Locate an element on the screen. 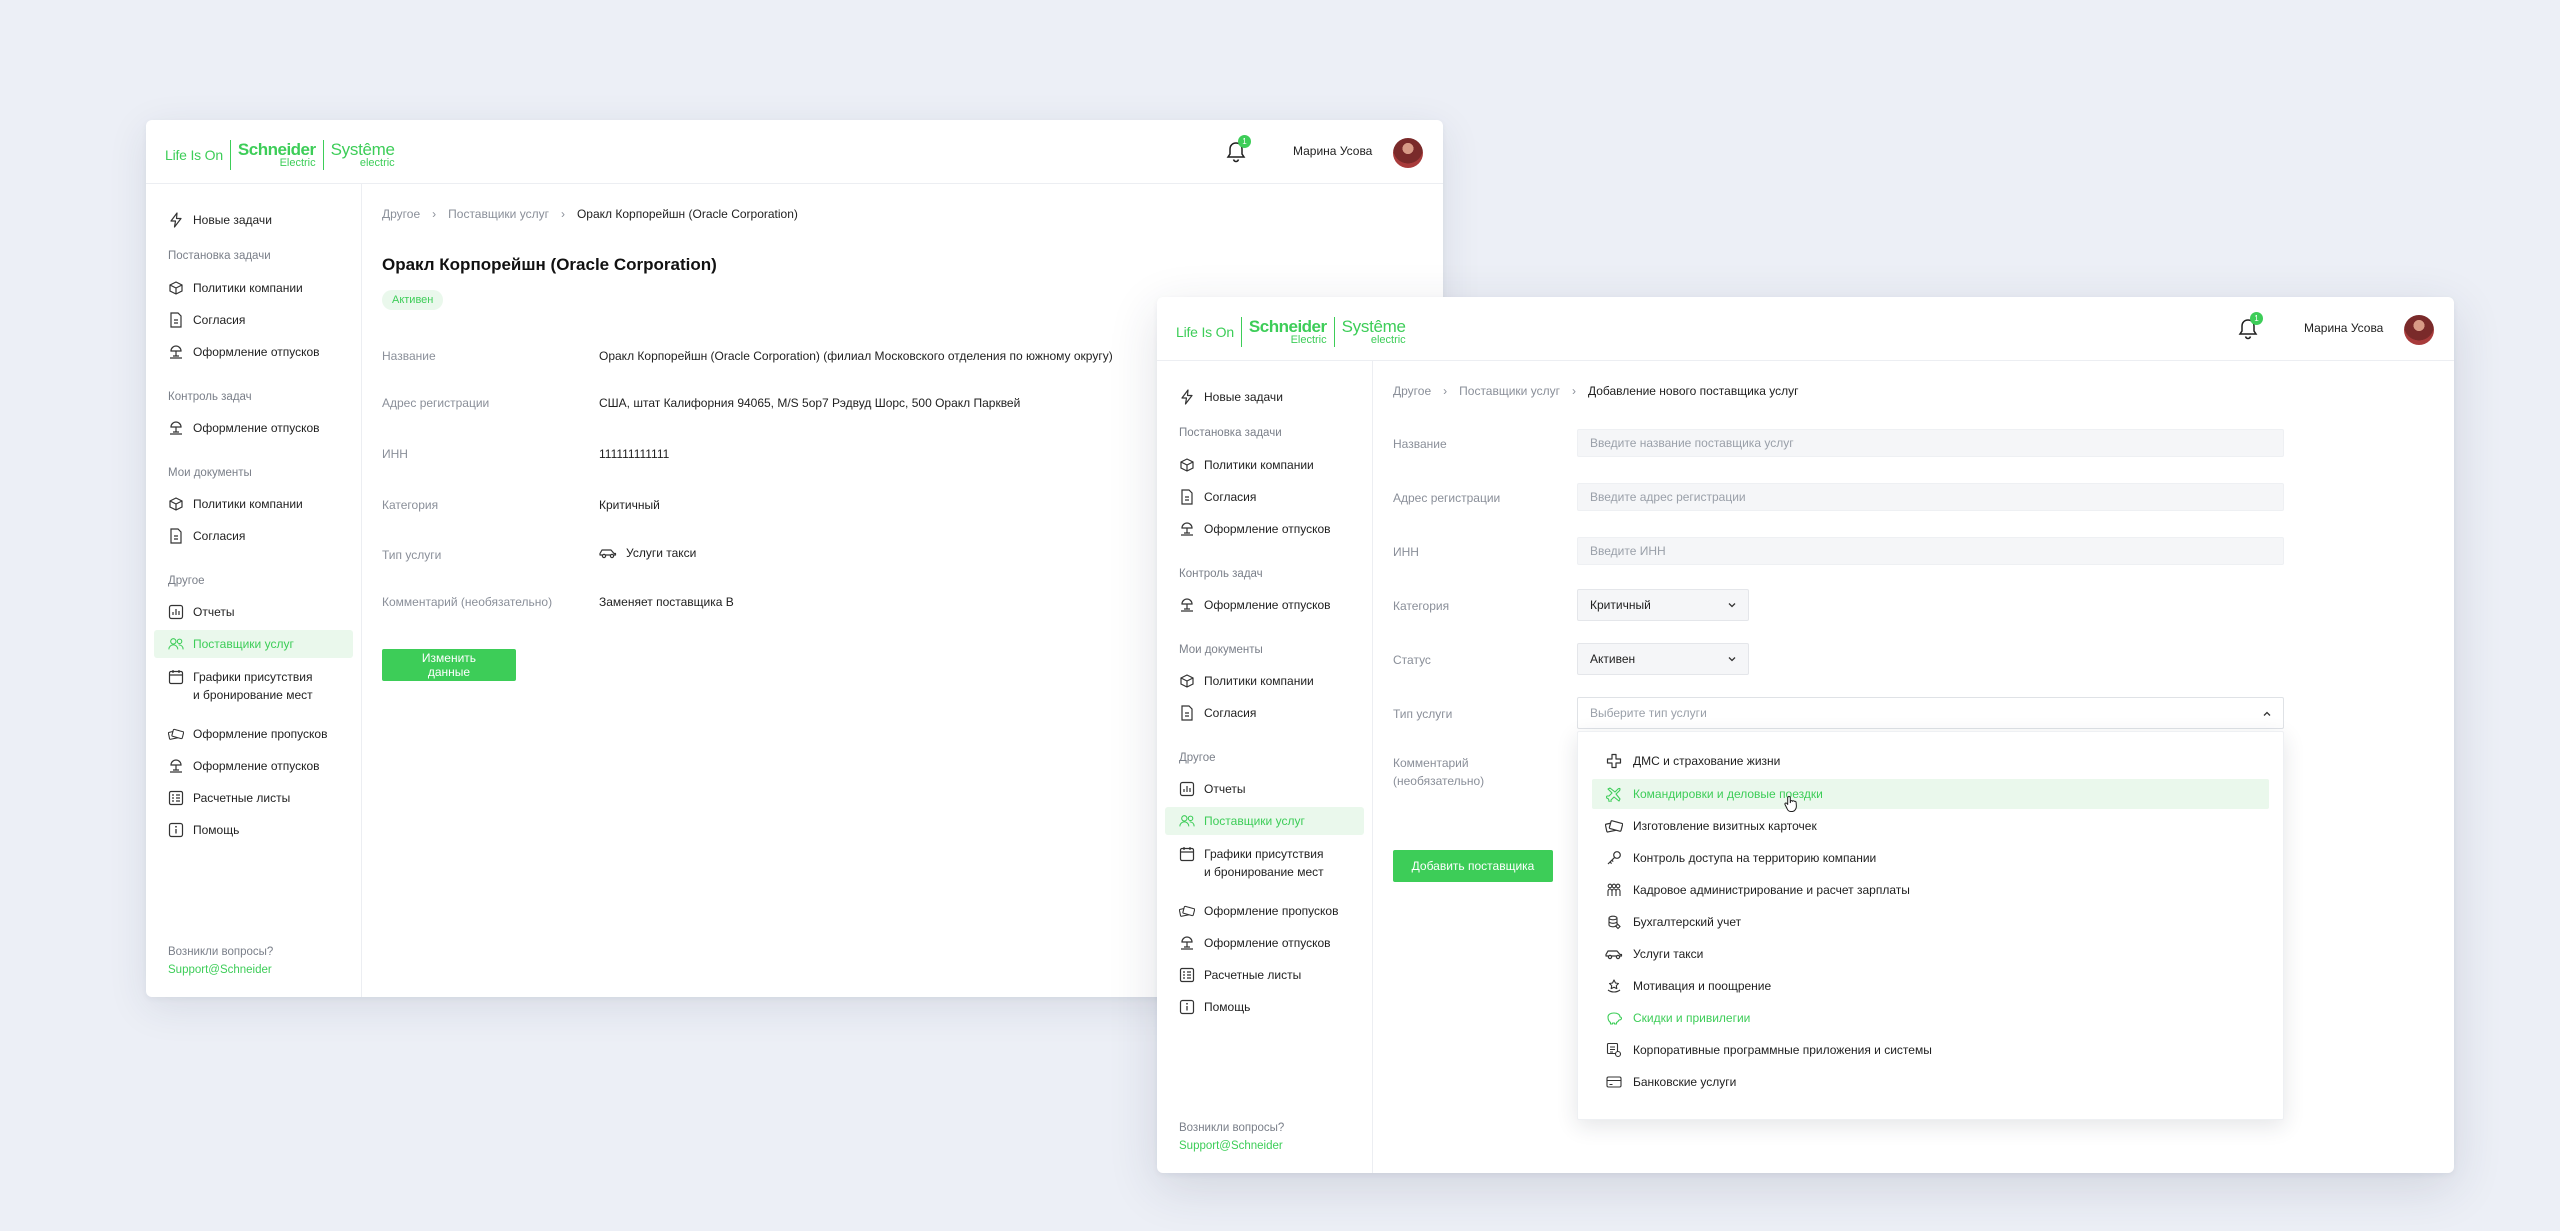 The image size is (2560, 1231). service-option: Бухгалтерский учет is located at coordinates (1930, 922).